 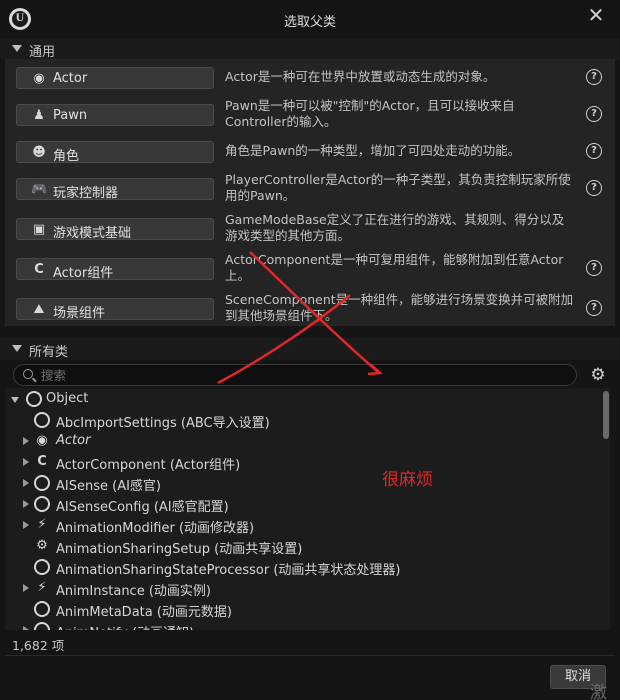 What do you see at coordinates (38, 645) in the screenshot?
I see `item-count: 1,682 项` at bounding box center [38, 645].